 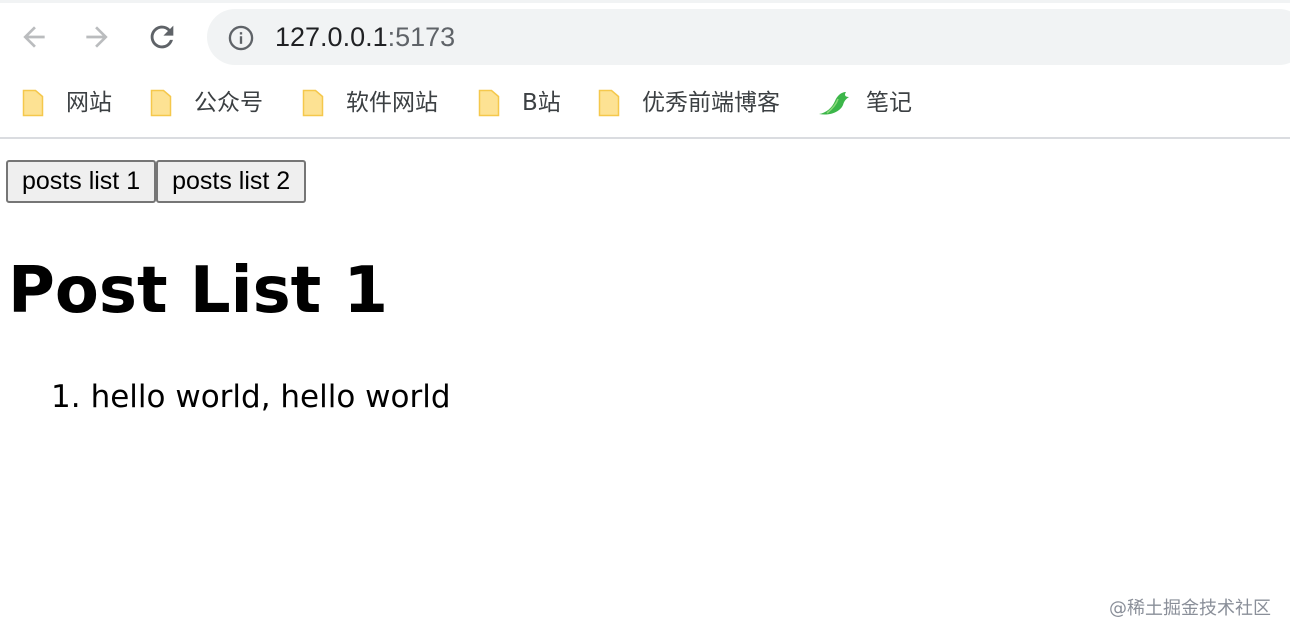 I want to click on bookmarks-bar: 网站 公众号 软件网站 B站 优秀前端博客 笔记, so click(x=645, y=106).